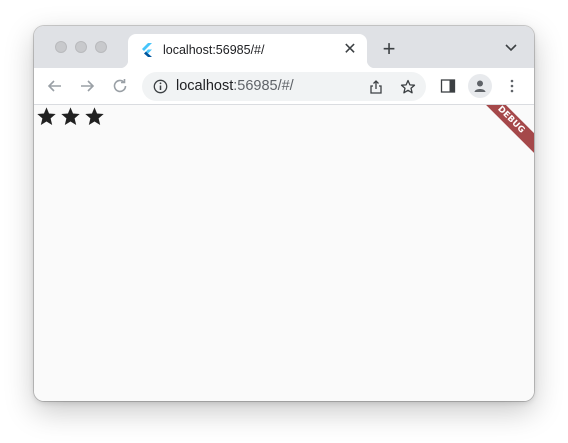 This screenshot has height=443, width=568. I want to click on url-host: localhost, so click(205, 86).